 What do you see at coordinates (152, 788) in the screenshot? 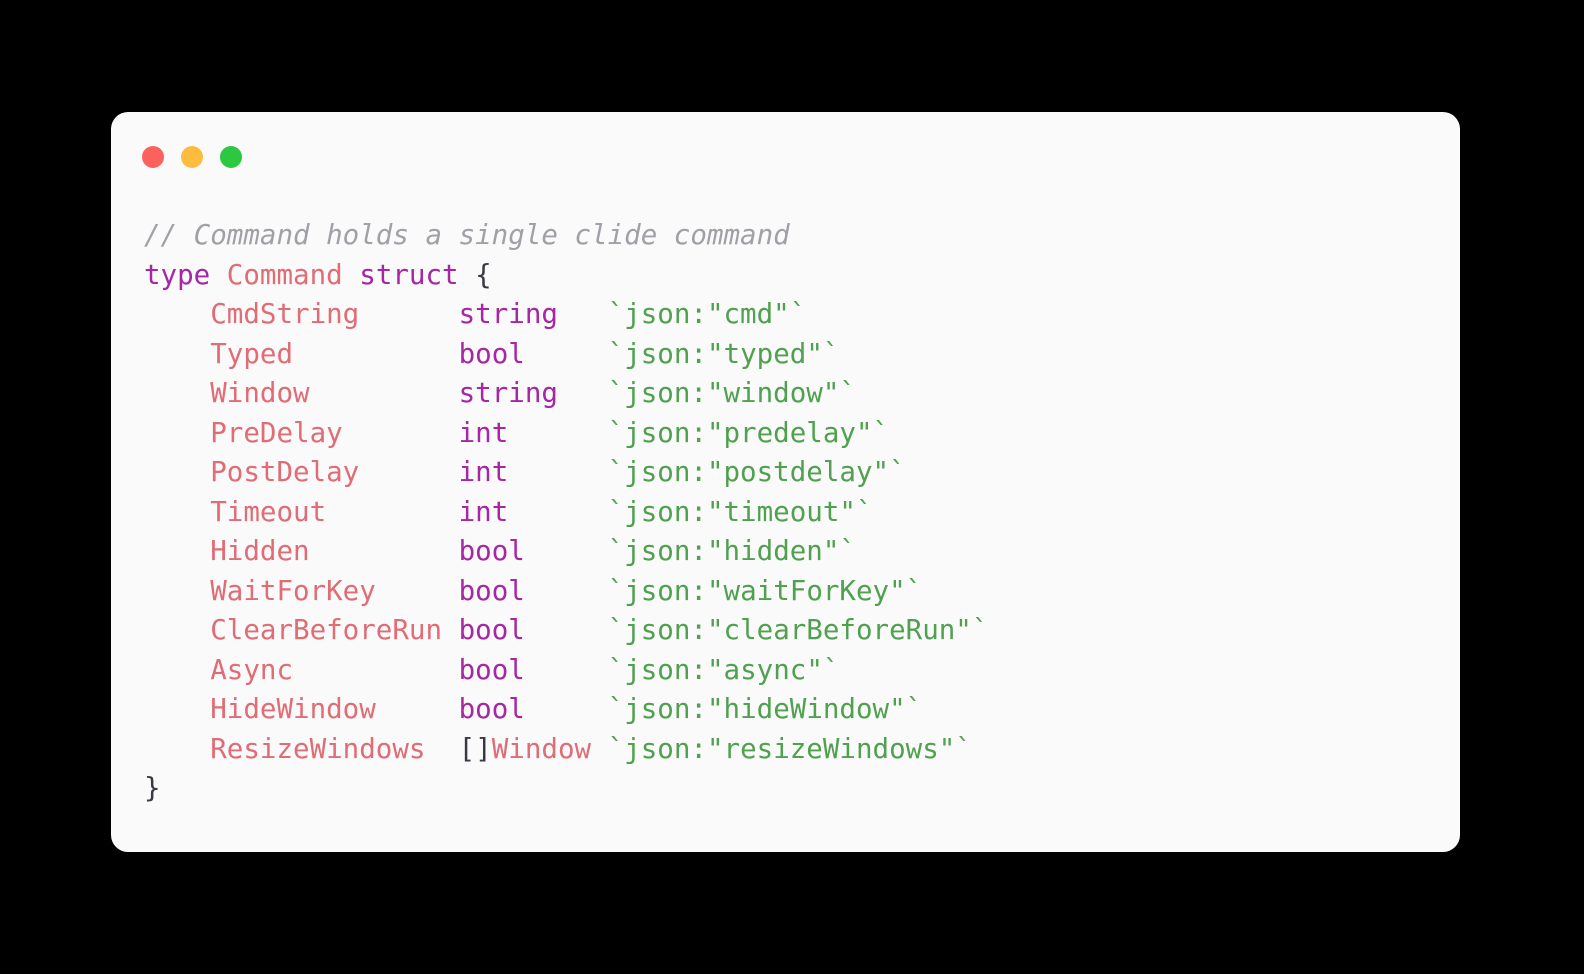
I see `close-brace: }` at bounding box center [152, 788].